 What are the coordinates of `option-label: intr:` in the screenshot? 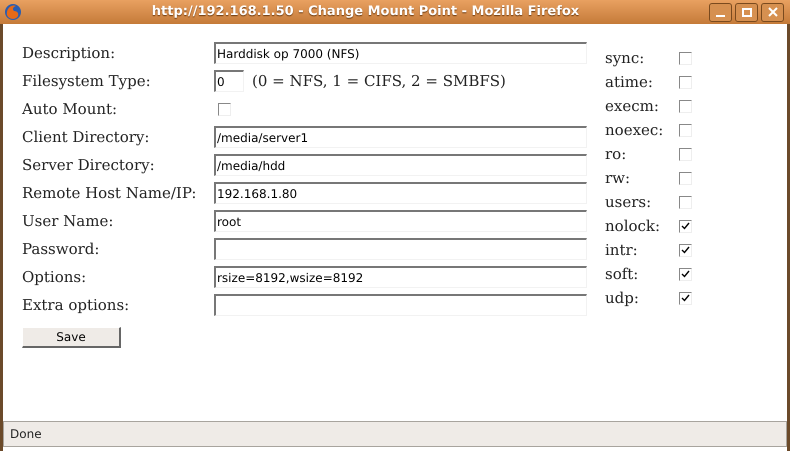 It's located at (622, 250).